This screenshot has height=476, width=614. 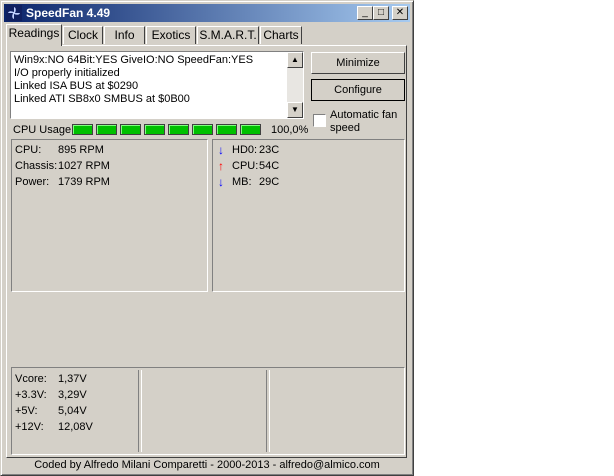 I want to click on fan-name: CPU:, so click(x=28, y=150).